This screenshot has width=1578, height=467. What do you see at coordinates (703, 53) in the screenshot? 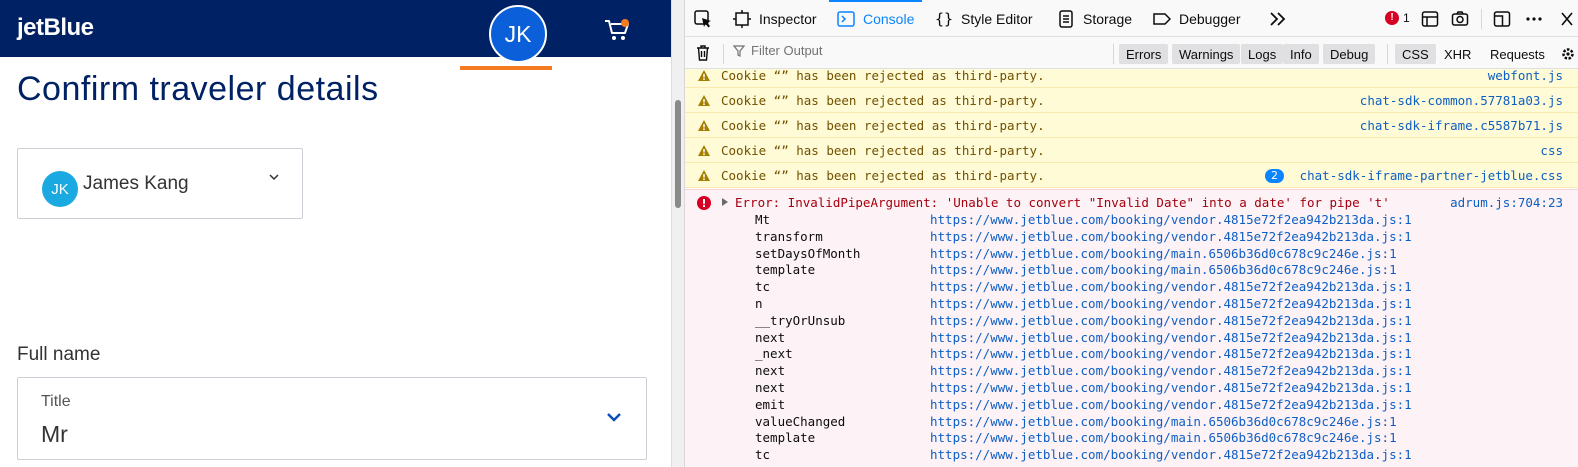
I see `trash-icon` at bounding box center [703, 53].